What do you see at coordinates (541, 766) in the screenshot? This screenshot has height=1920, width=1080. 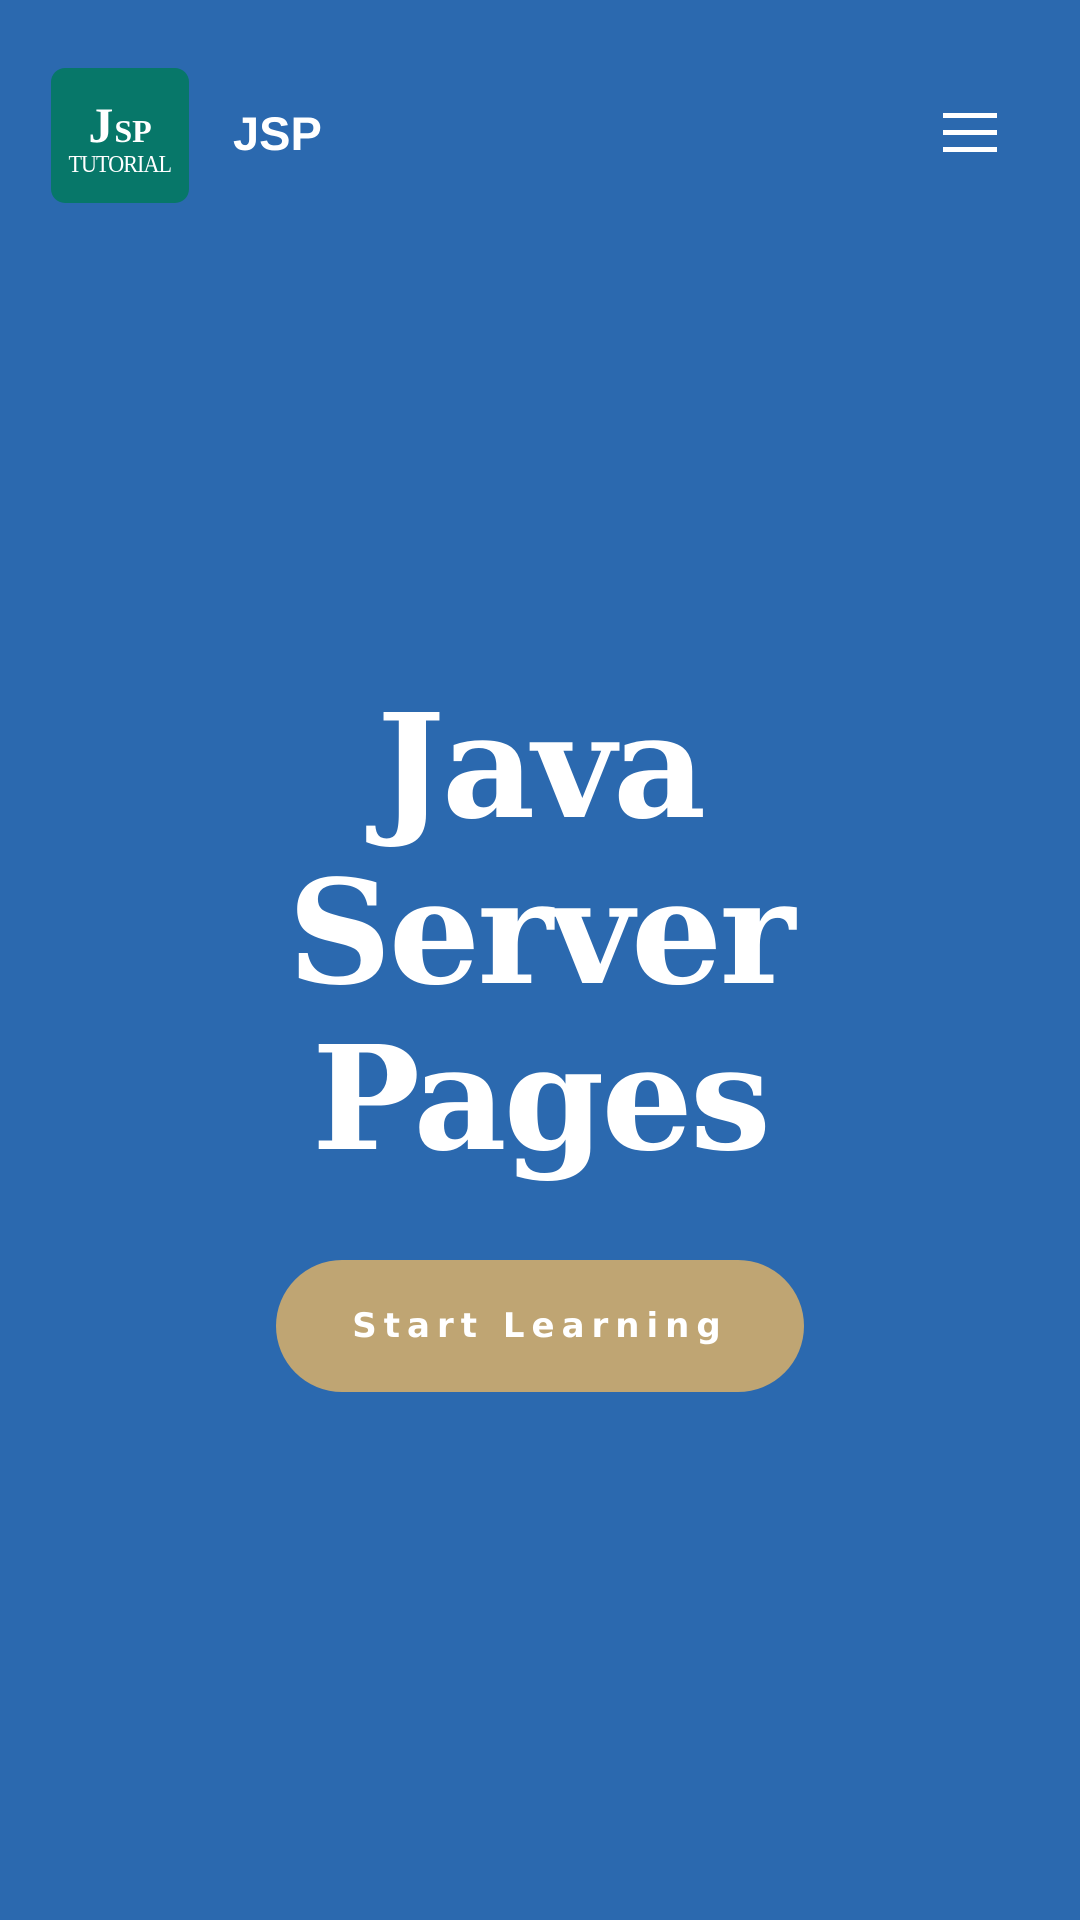 I see `hero-title-line: Java` at bounding box center [541, 766].